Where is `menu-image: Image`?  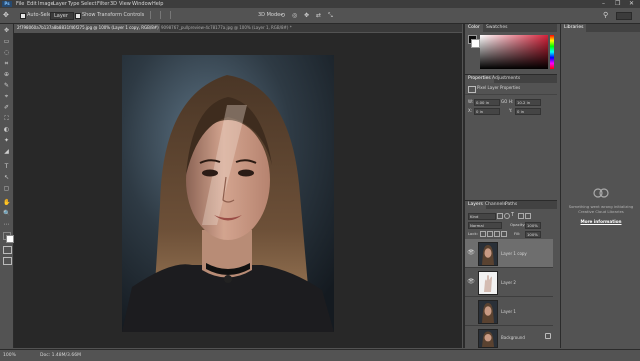 menu-image: Image is located at coordinates (46, 4).